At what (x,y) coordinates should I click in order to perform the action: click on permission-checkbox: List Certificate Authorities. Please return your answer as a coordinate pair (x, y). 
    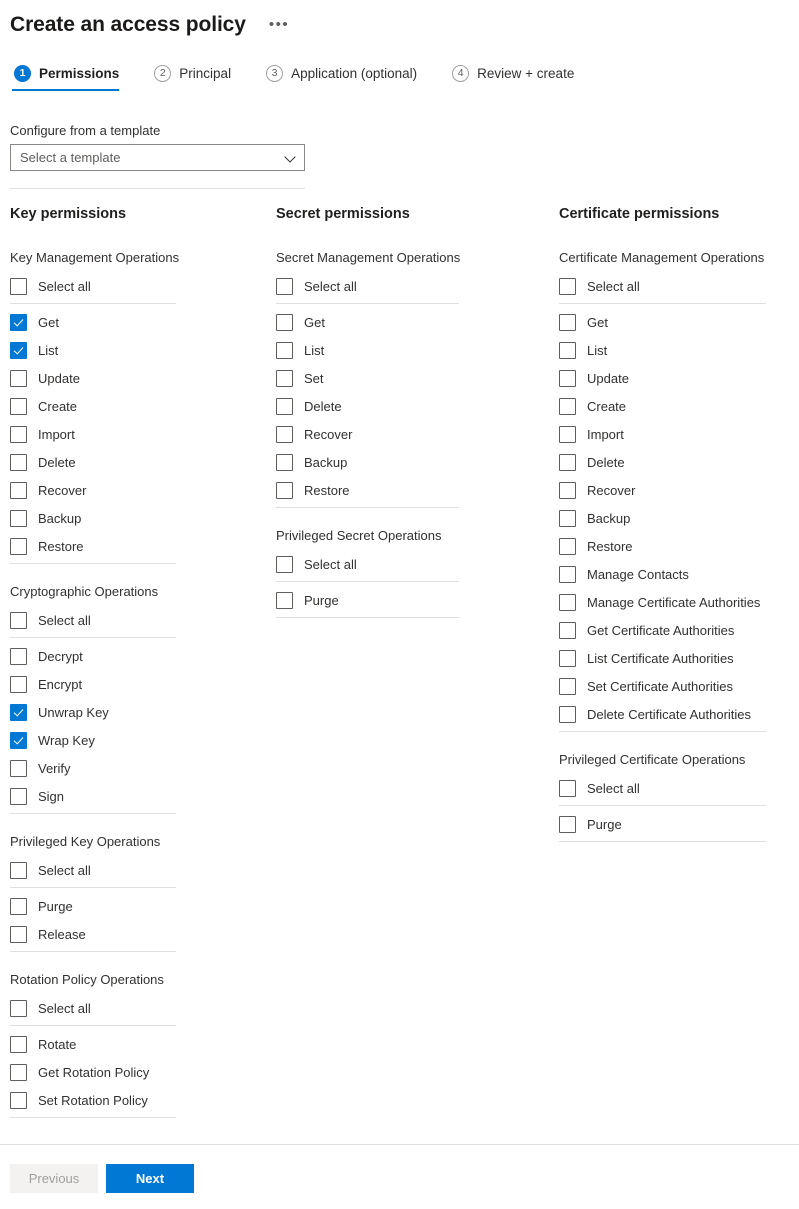
    Looking at the image, I should click on (679, 658).